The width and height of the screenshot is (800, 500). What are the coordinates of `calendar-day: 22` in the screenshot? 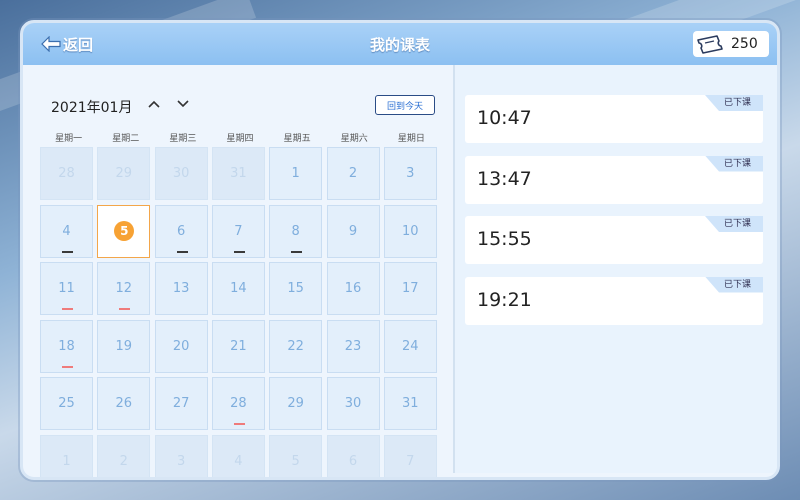 It's located at (296, 346).